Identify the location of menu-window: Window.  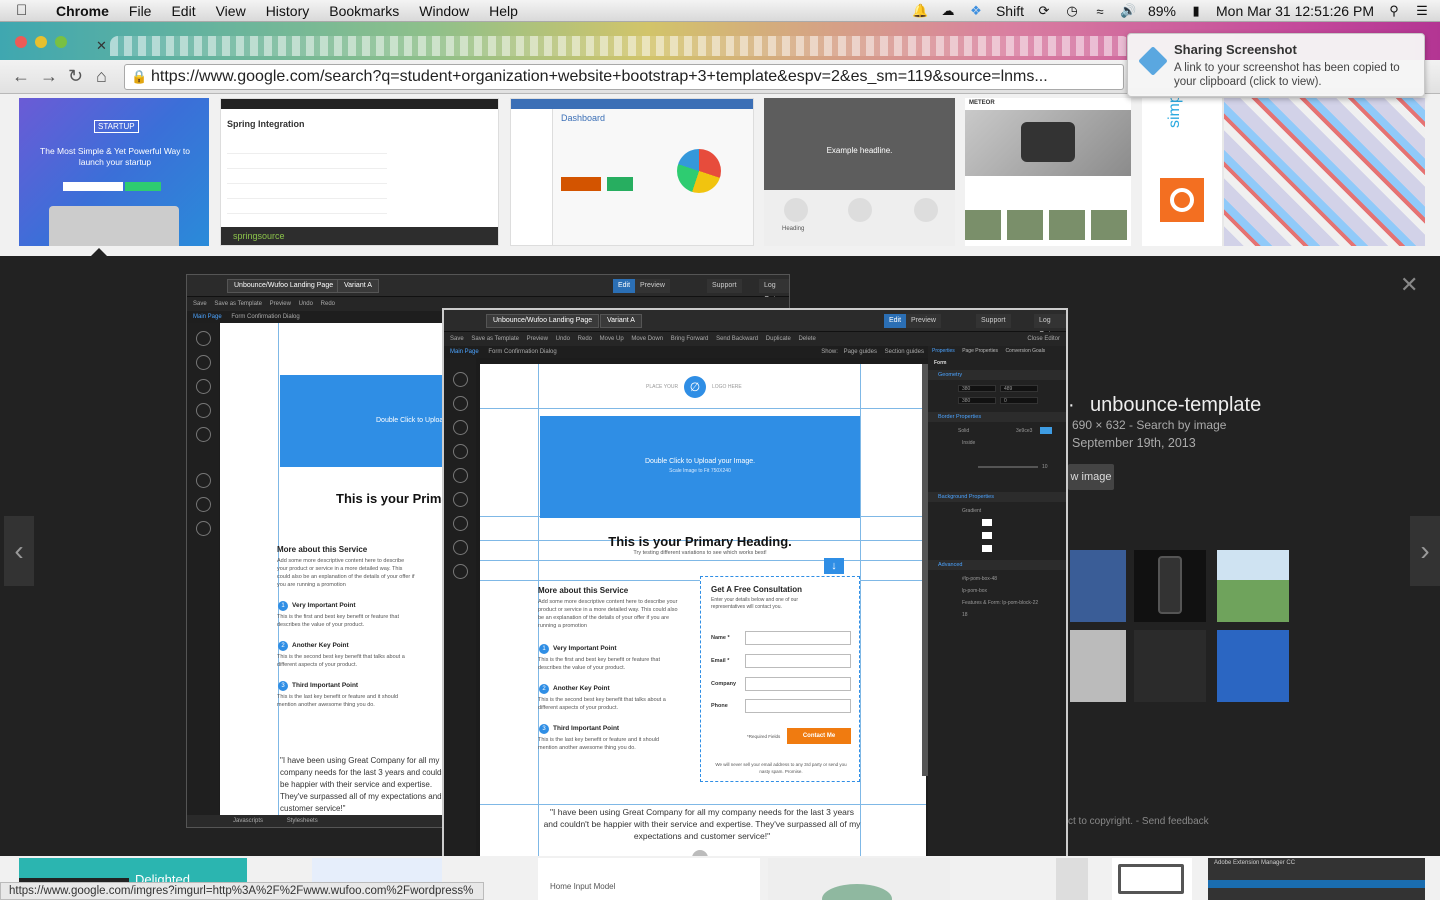
(444, 11).